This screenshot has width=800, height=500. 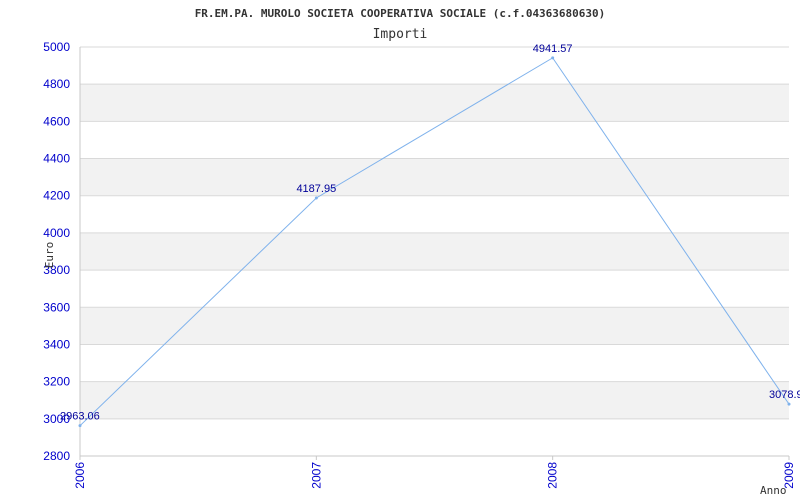 I want to click on y-tick-label: 4200, so click(x=56, y=196).